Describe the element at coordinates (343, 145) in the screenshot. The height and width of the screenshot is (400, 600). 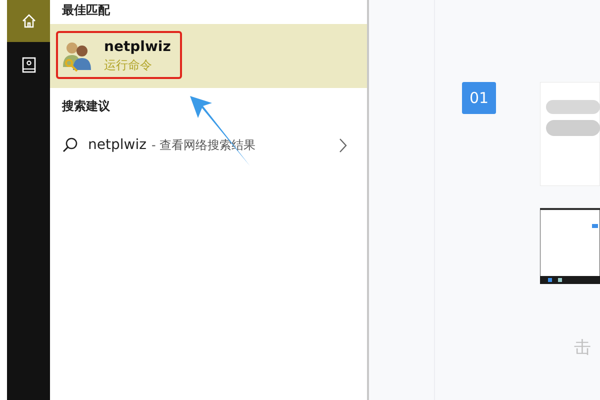
I see `chevron-right-icon` at that location.